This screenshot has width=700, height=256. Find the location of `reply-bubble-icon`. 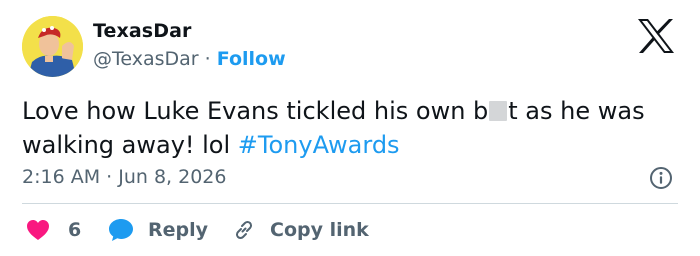

reply-bubble-icon is located at coordinates (121, 230).